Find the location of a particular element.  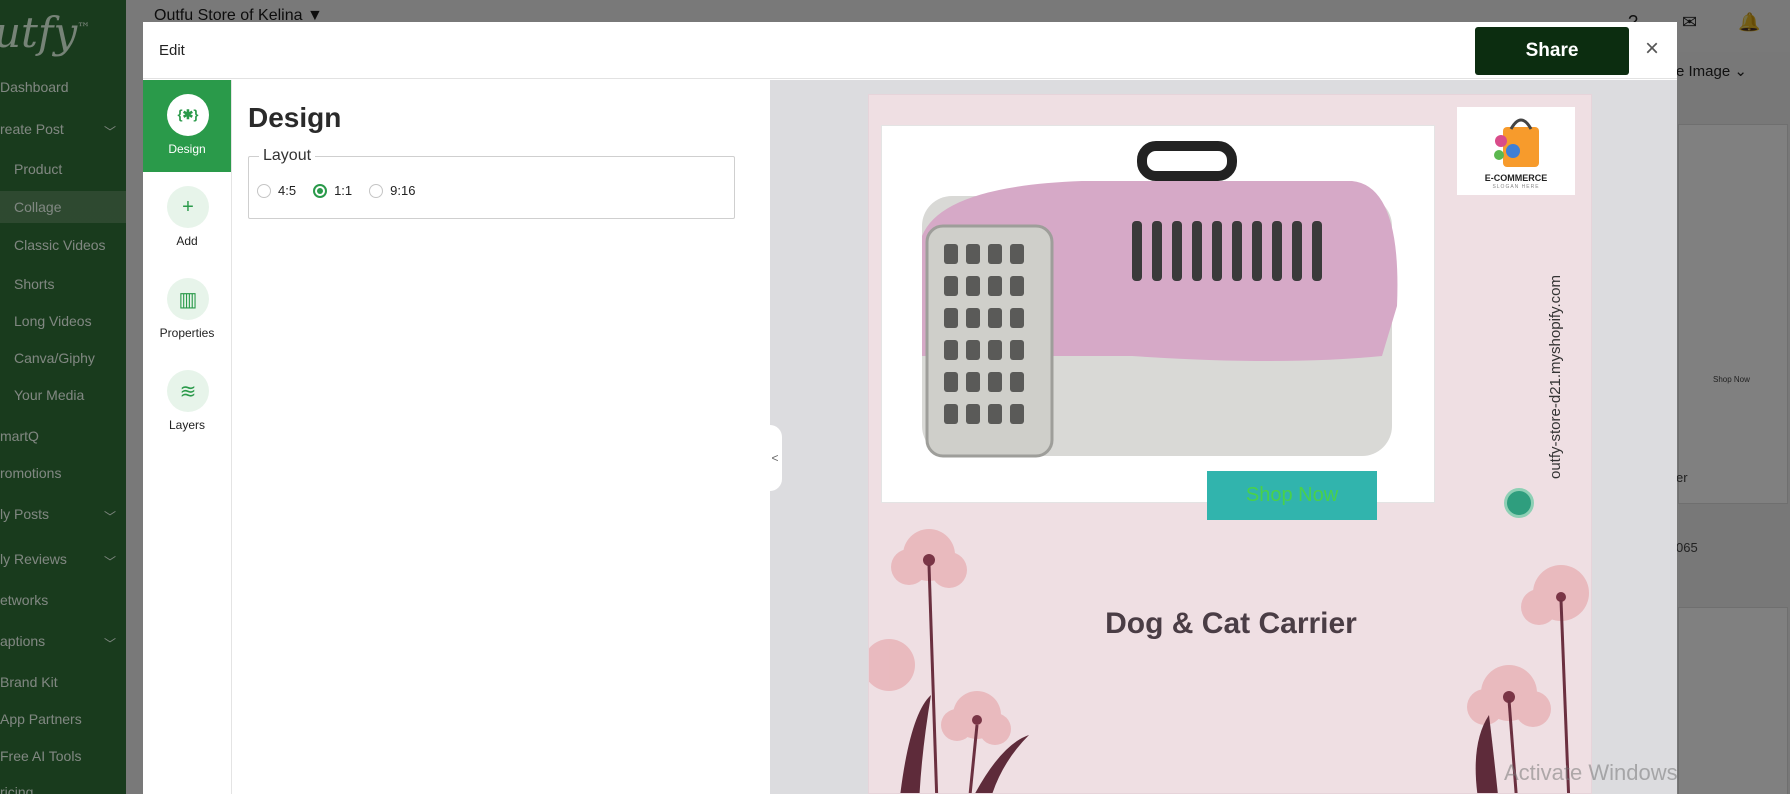

tool-design: {✱} Design is located at coordinates (187, 126).